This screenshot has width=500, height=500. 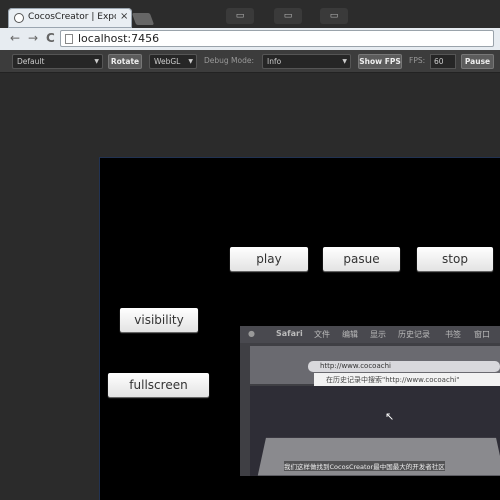 I want to click on forward-icon: →, so click(x=33, y=38).